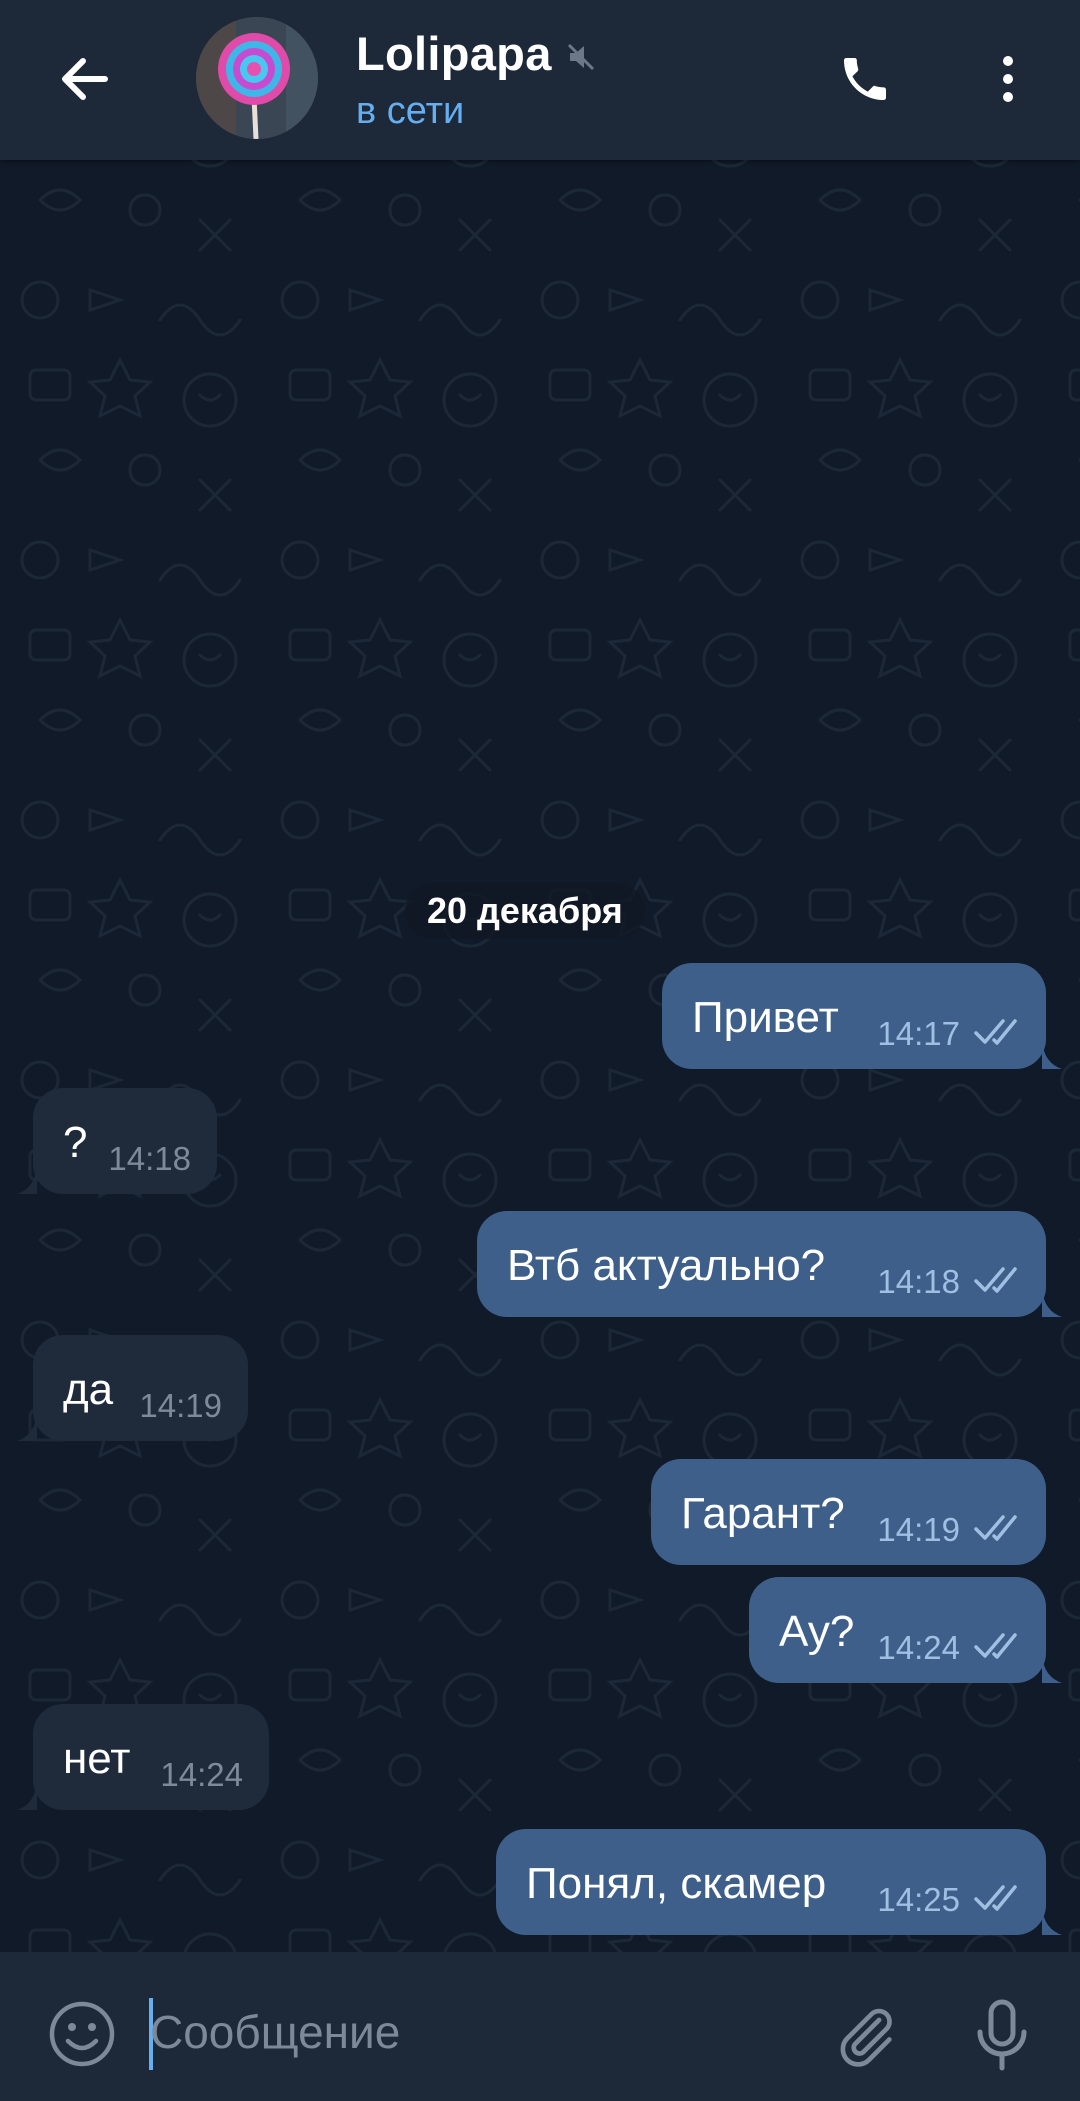  I want to click on microphone-icon, so click(1002, 2035).